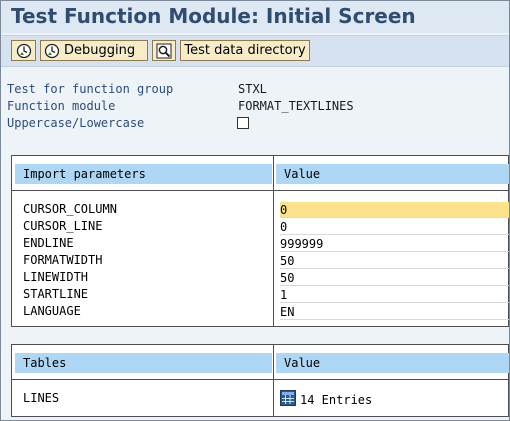 Image resolution: width=510 pixels, height=421 pixels. Describe the element at coordinates (394, 312) in the screenshot. I see `param-value-input: EN` at that location.